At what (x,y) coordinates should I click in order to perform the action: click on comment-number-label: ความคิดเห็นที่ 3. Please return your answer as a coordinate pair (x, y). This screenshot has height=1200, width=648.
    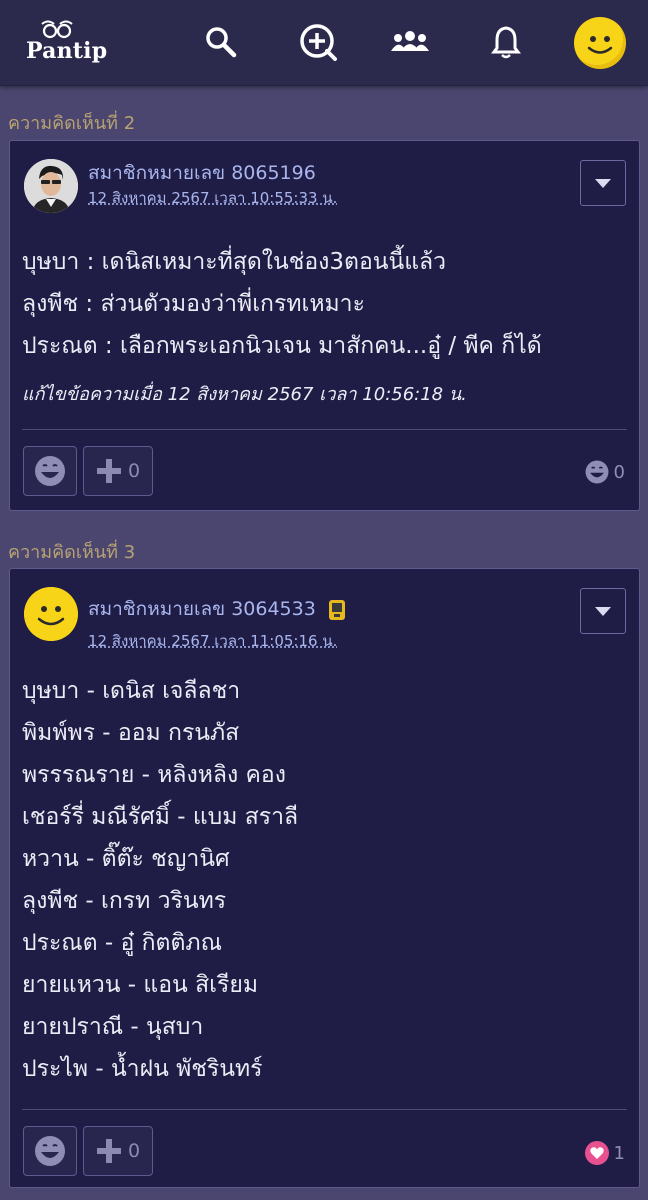
    Looking at the image, I should click on (72, 552).